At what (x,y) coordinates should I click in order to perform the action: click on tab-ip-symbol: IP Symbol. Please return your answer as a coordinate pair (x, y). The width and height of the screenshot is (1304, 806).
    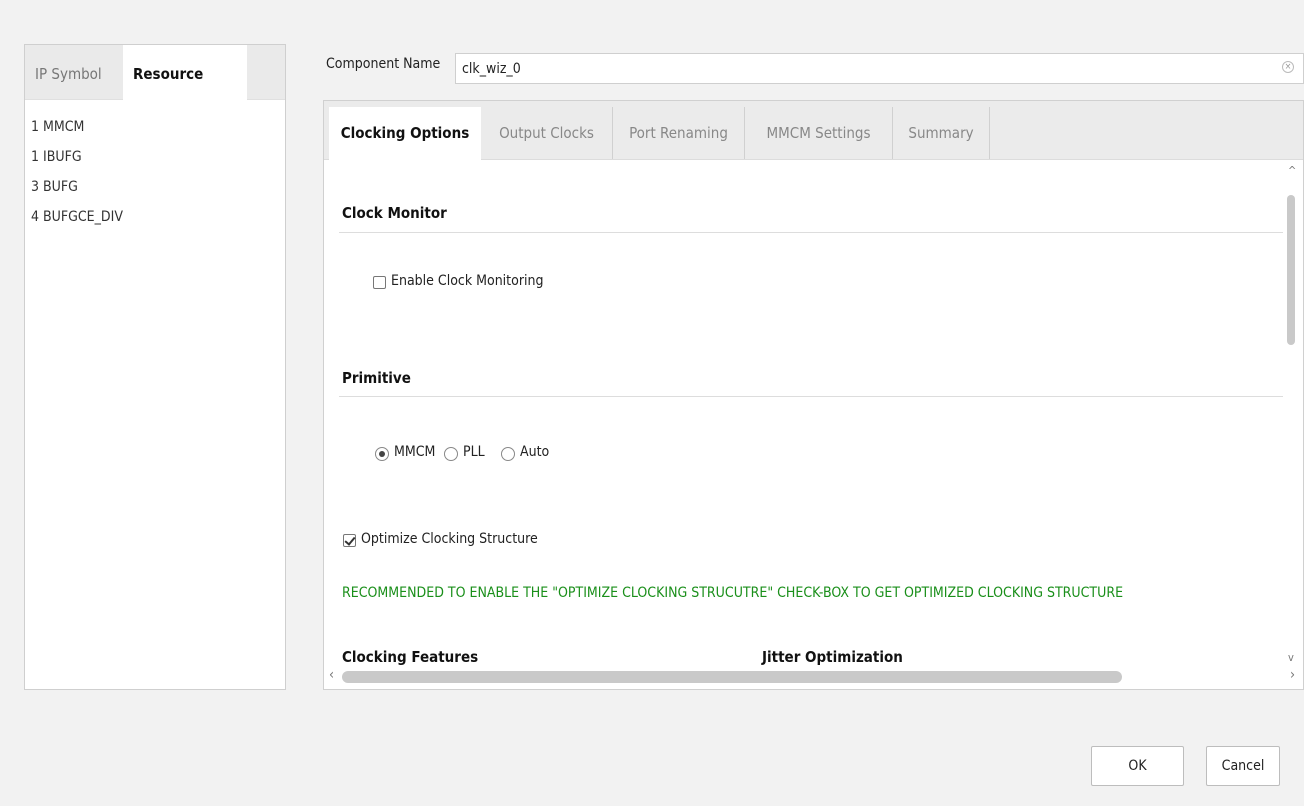
    Looking at the image, I should click on (74, 72).